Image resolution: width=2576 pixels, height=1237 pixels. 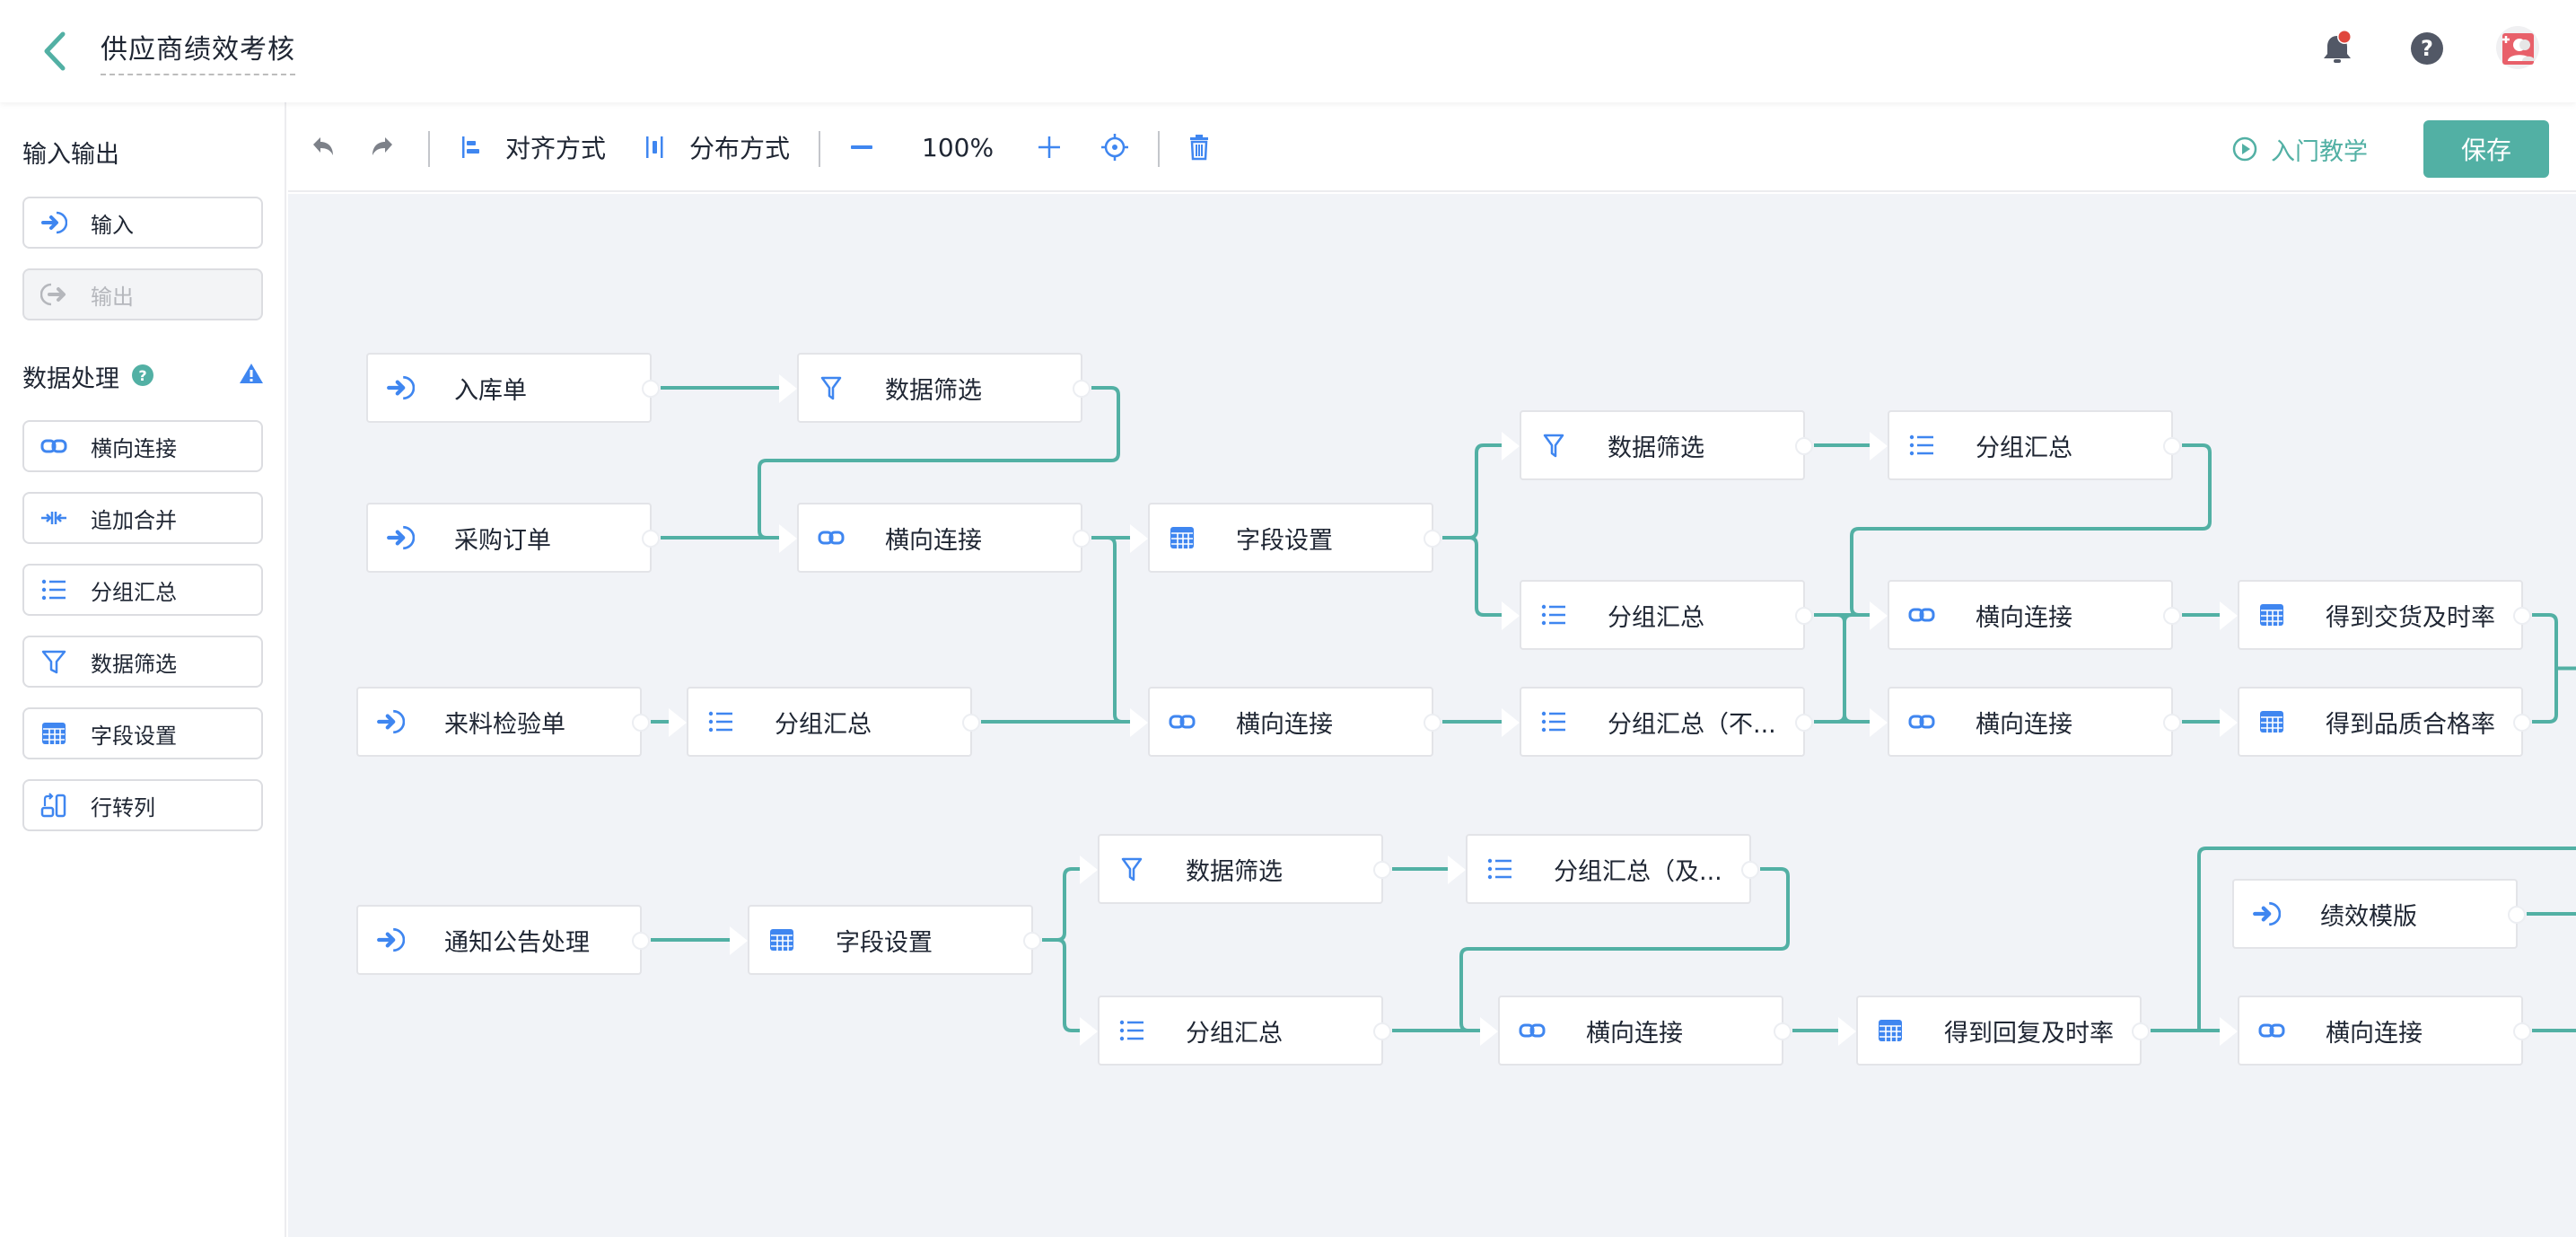 What do you see at coordinates (1656, 448) in the screenshot?
I see `node-label: 数据筛选` at bounding box center [1656, 448].